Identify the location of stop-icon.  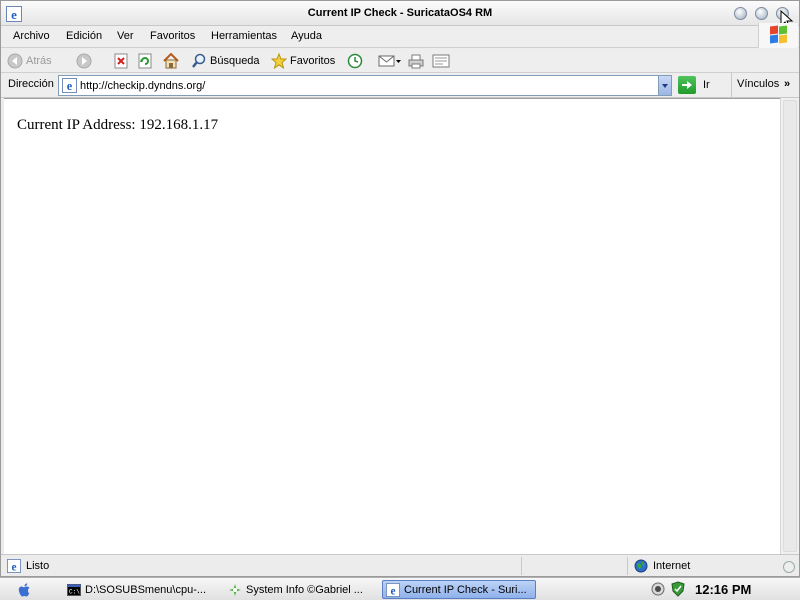
(121, 61).